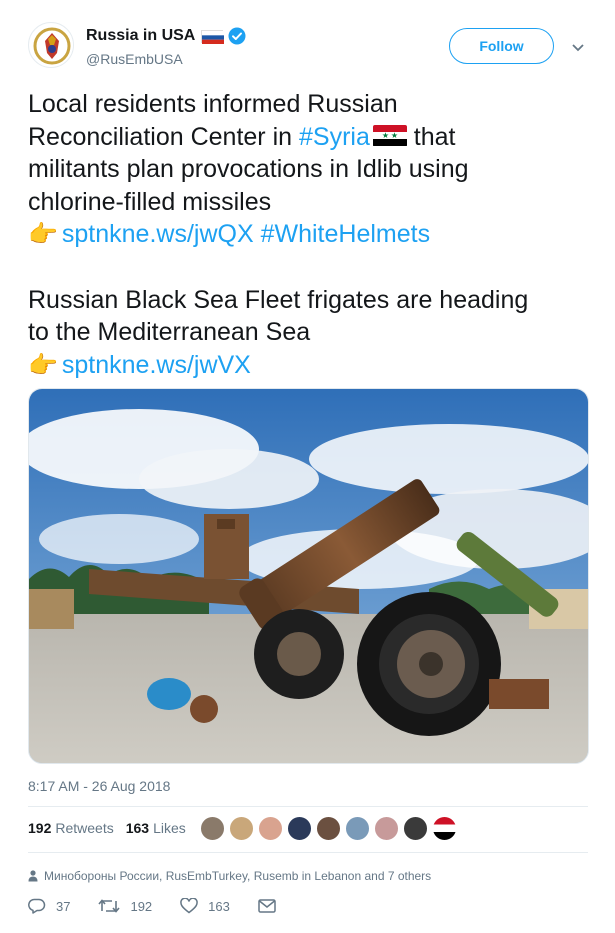 Image resolution: width=615 pixels, height=933 pixels. I want to click on link-jwvx: sptnkne.ws/jwVX, so click(156, 365).